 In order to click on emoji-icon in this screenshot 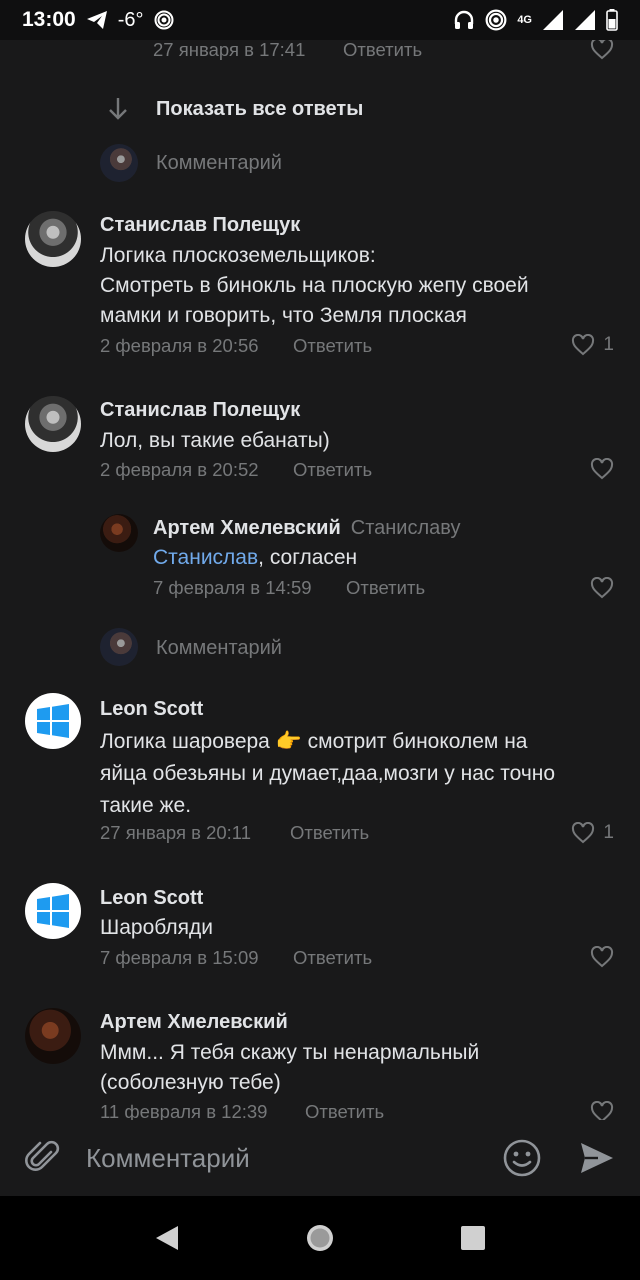, I will do `click(522, 1158)`.